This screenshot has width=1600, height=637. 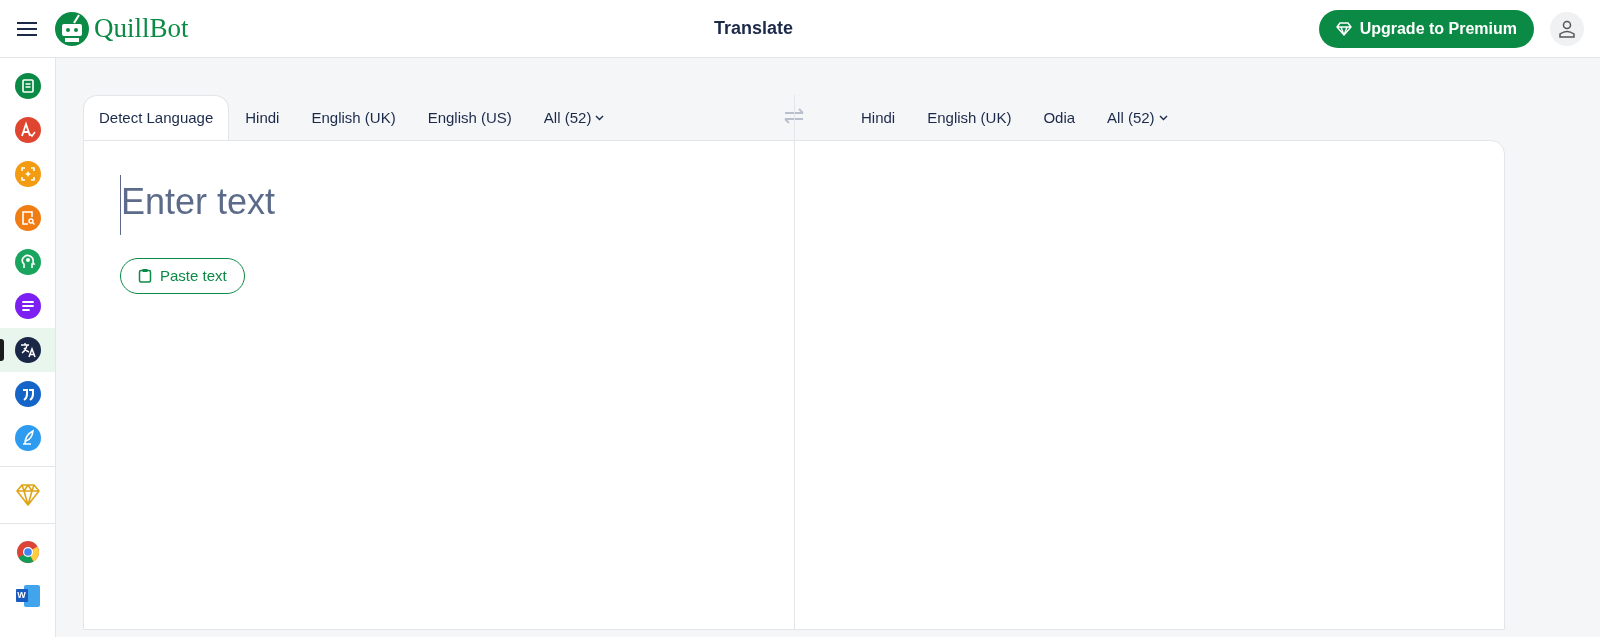 I want to click on language-tab: English (US), so click(x=469, y=117).